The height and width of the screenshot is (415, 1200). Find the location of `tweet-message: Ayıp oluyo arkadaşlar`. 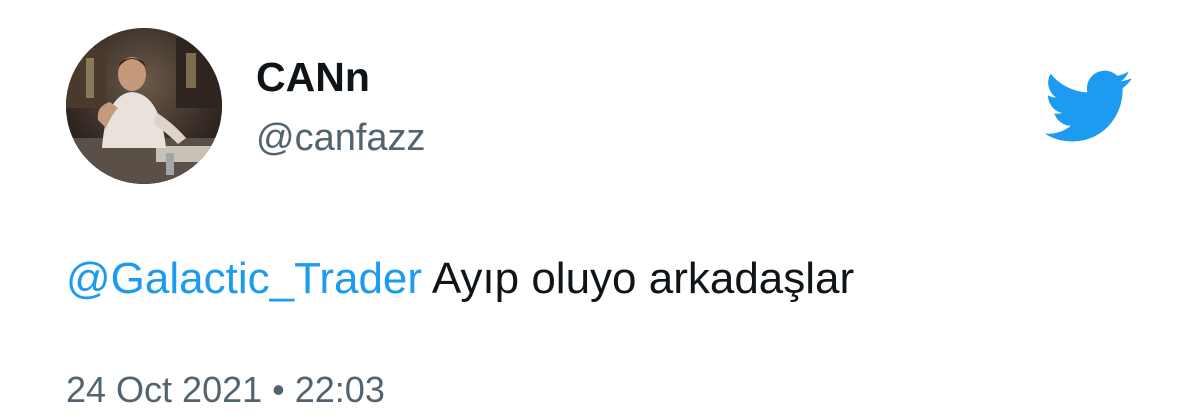

tweet-message: Ayıp oluyo arkadaşlar is located at coordinates (638, 278).